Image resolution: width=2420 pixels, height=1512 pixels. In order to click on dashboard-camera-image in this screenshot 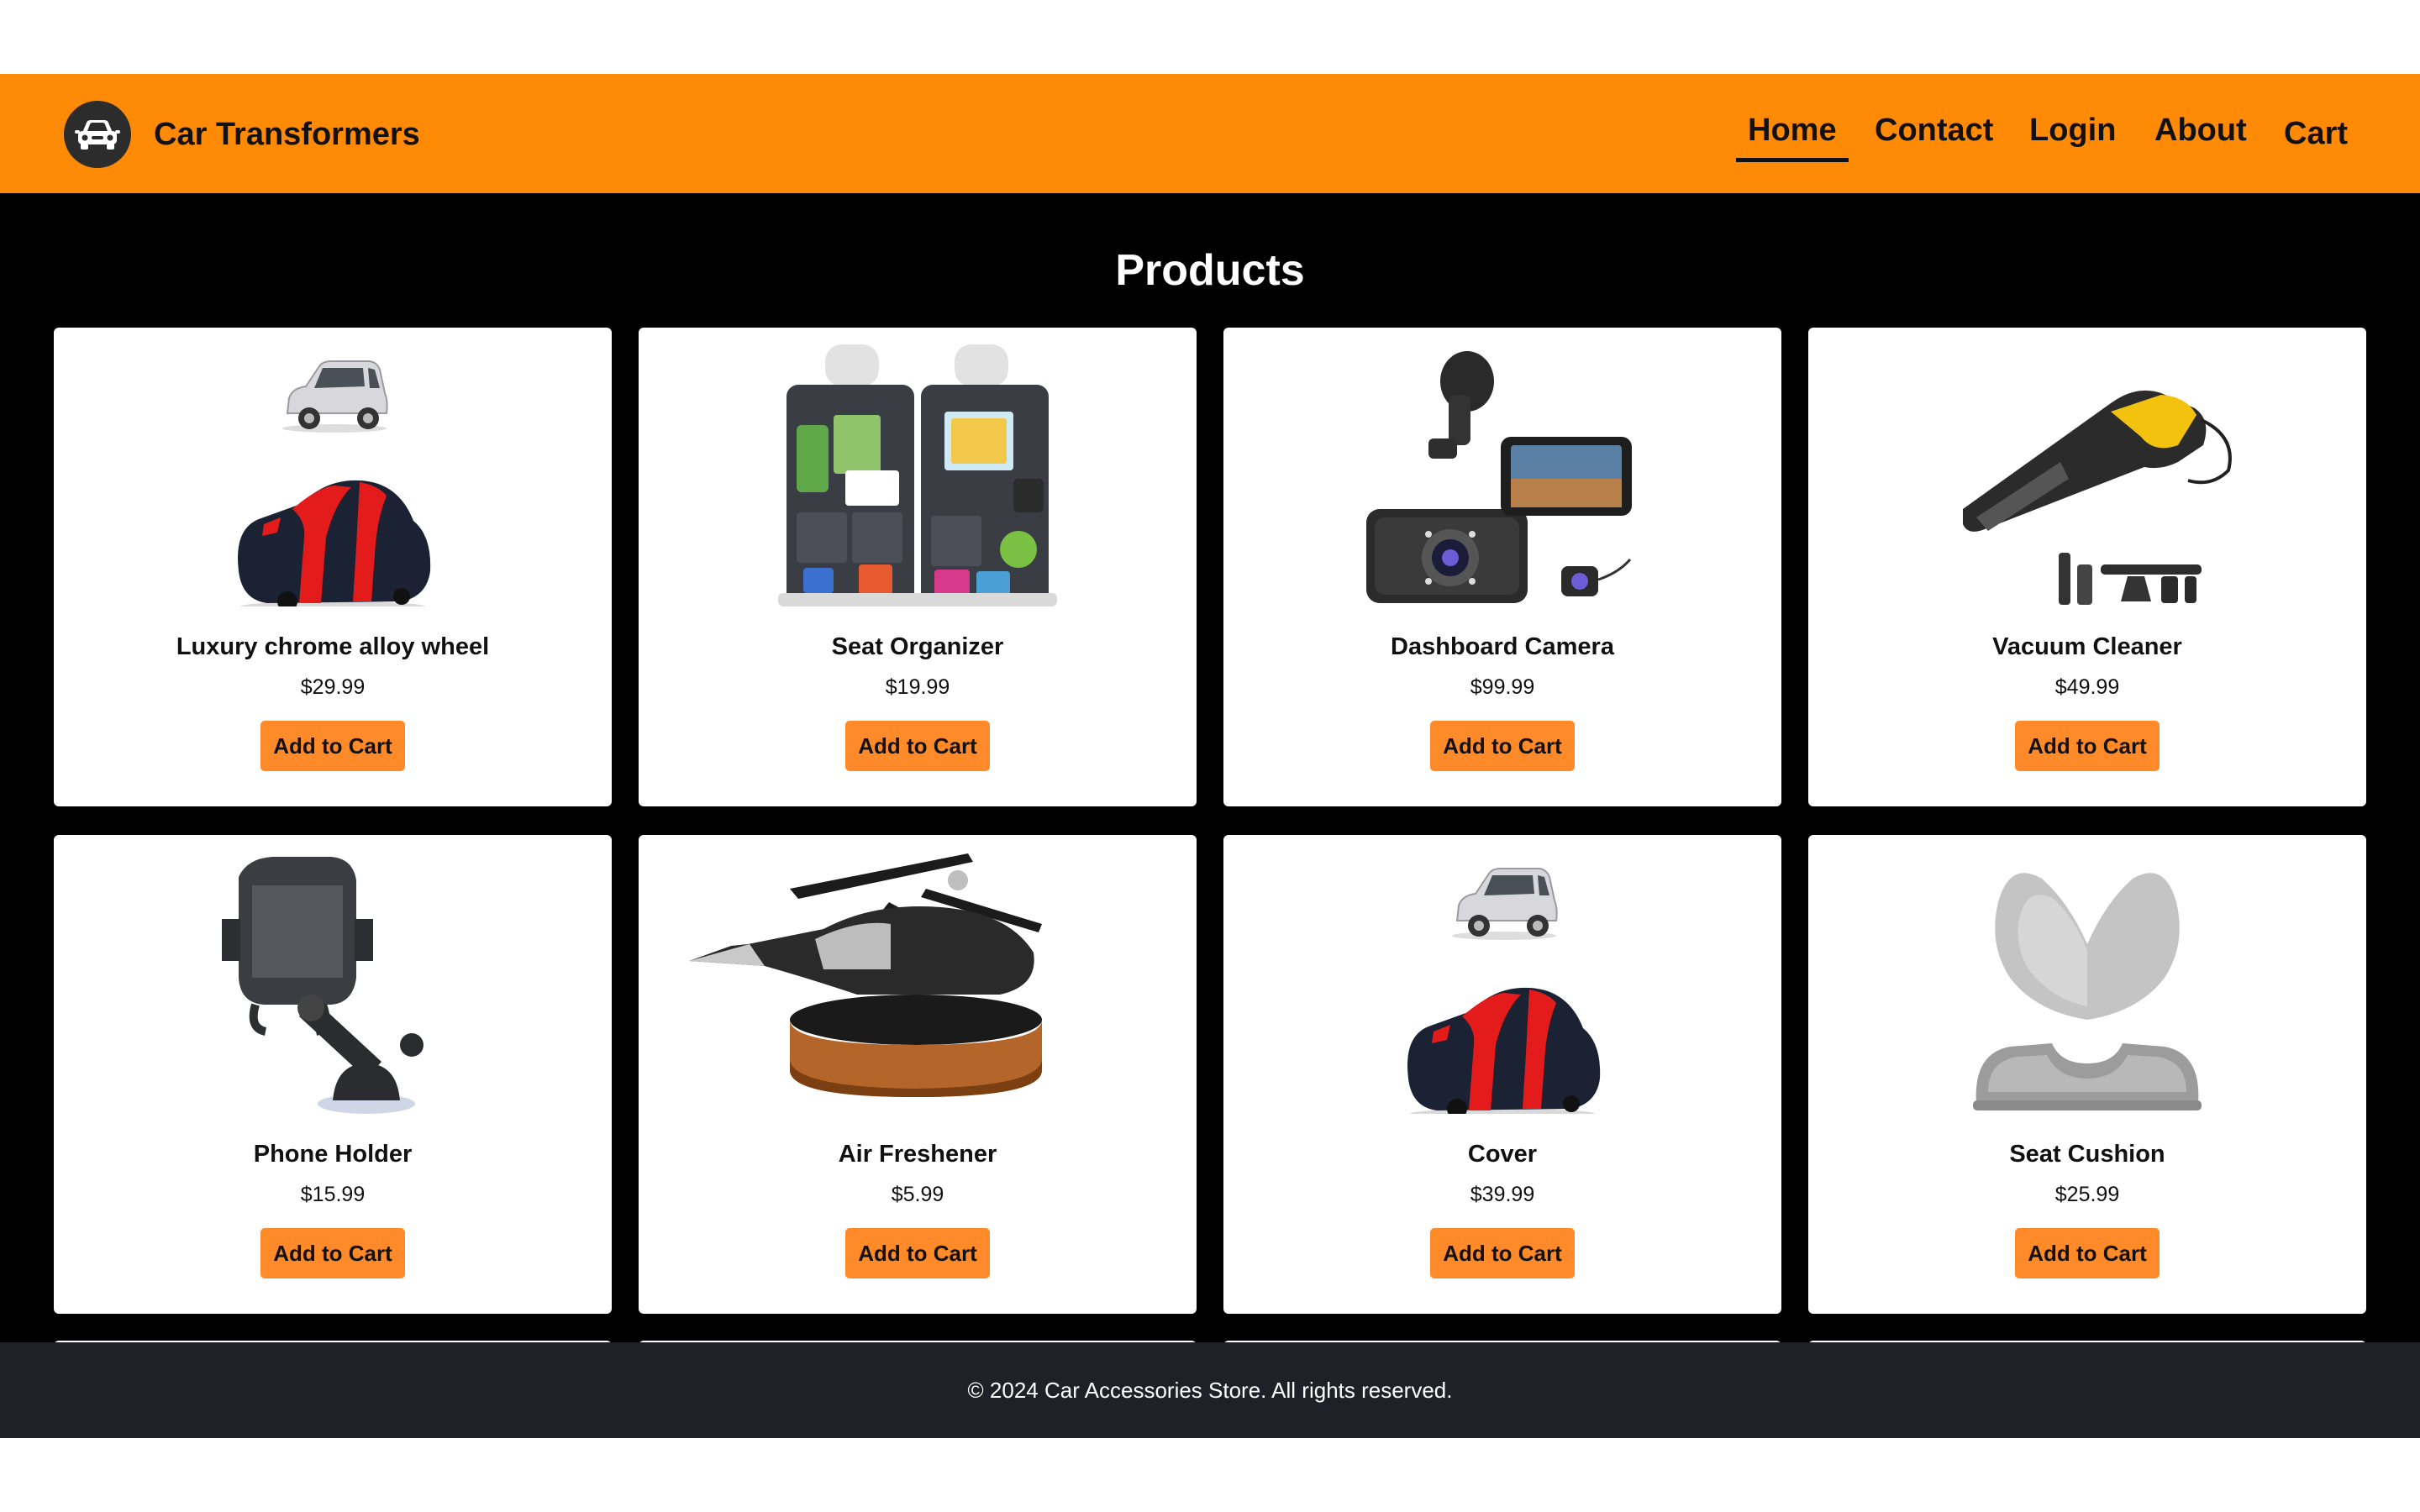, I will do `click(1502, 475)`.